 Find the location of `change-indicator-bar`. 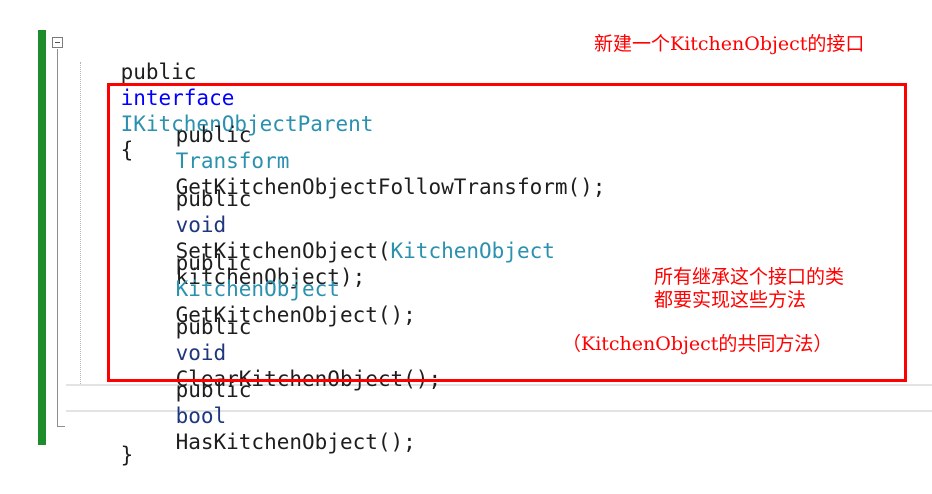

change-indicator-bar is located at coordinates (42, 237).